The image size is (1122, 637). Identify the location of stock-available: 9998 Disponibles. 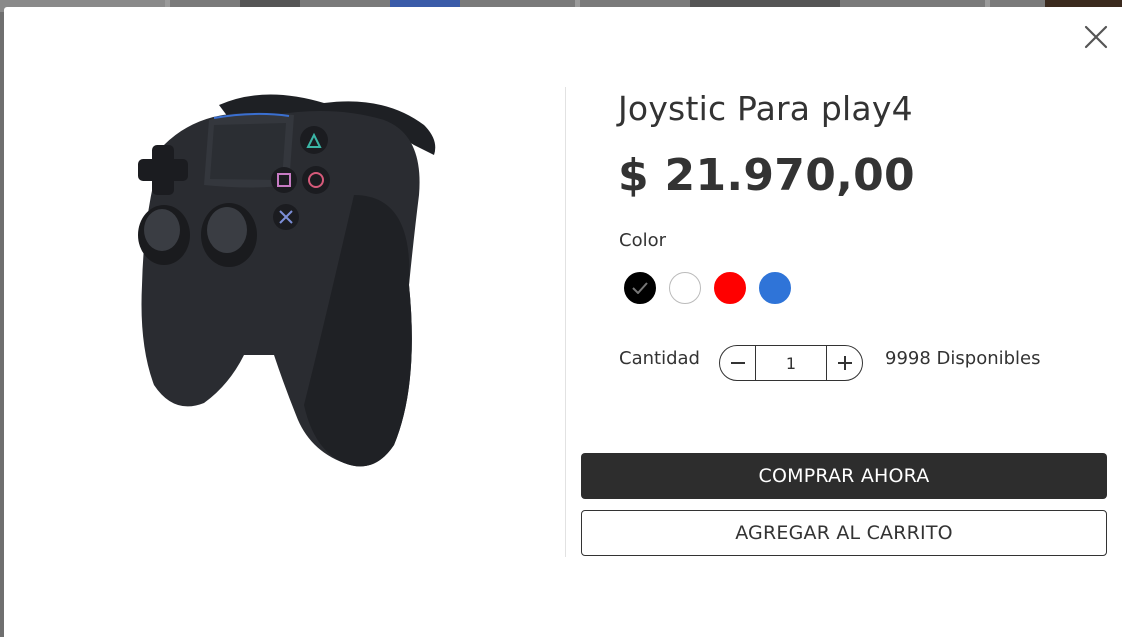
(963, 358).